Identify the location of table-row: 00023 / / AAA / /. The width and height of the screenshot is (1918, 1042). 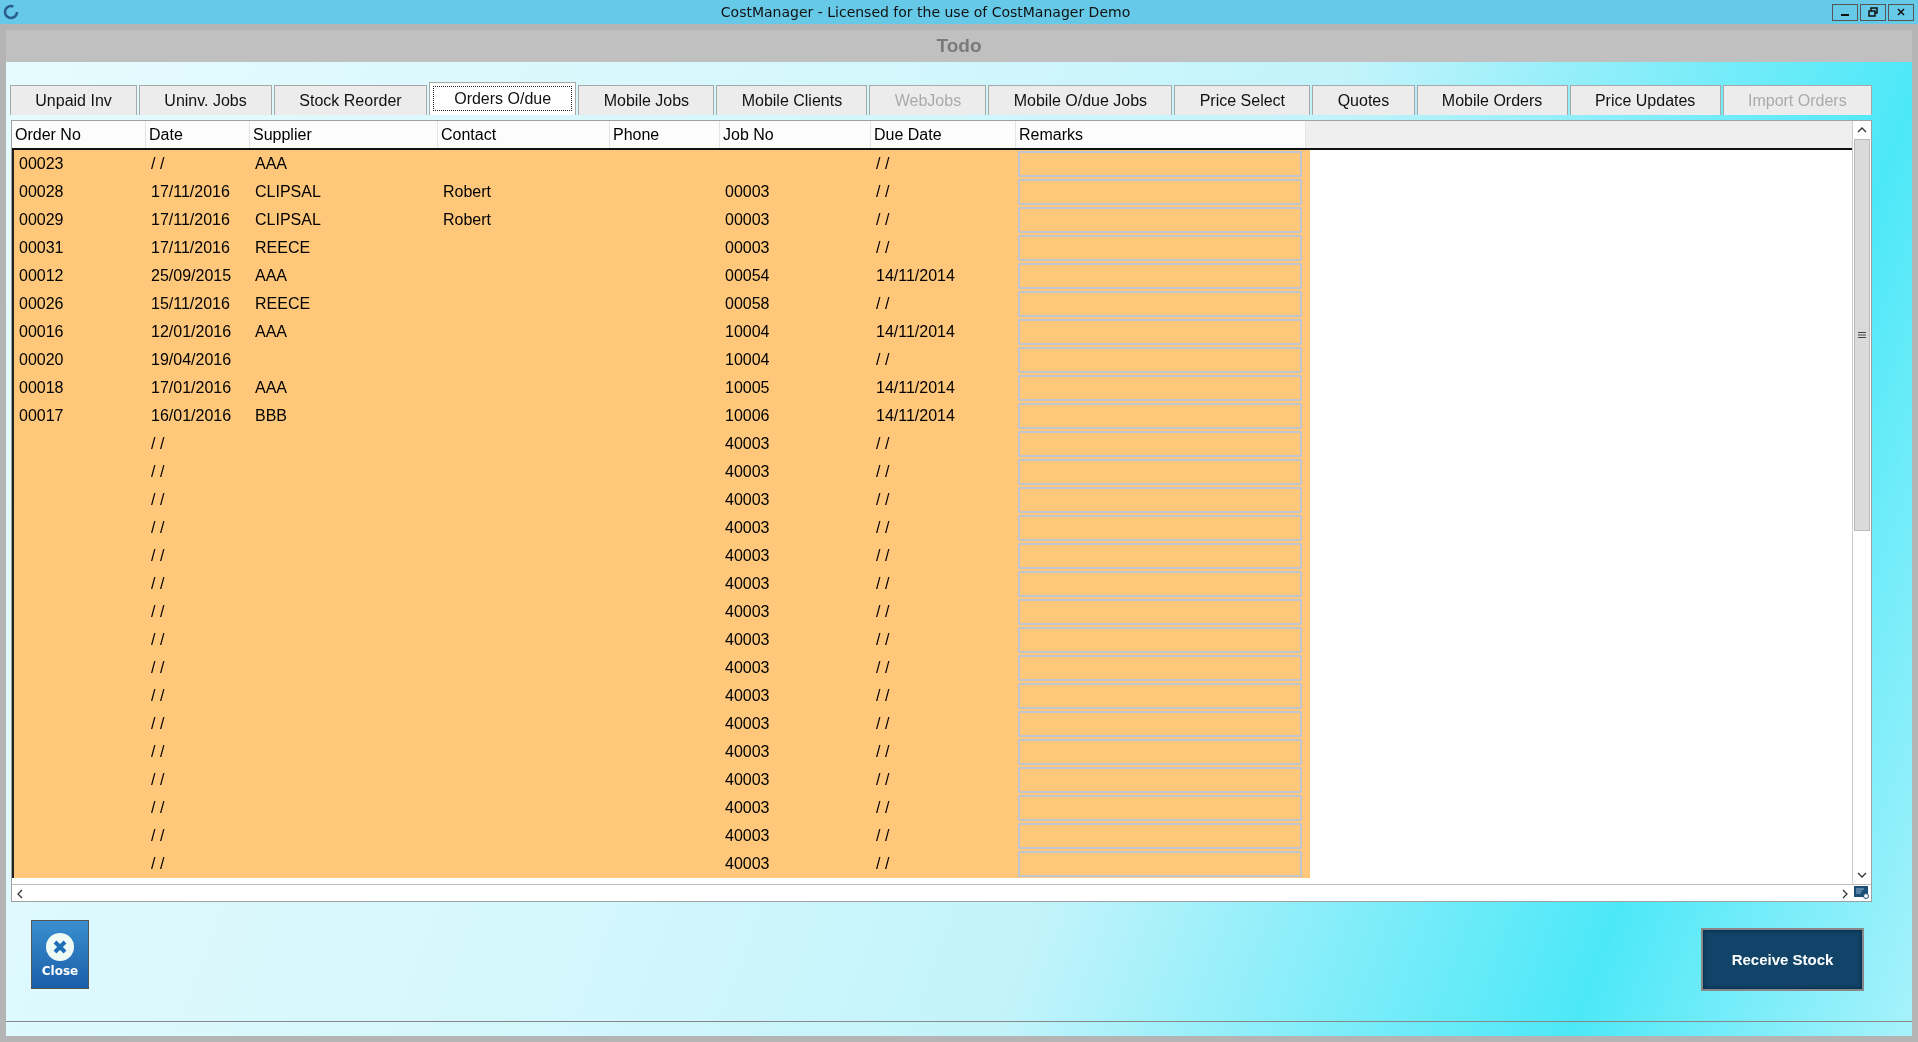
(661, 164).